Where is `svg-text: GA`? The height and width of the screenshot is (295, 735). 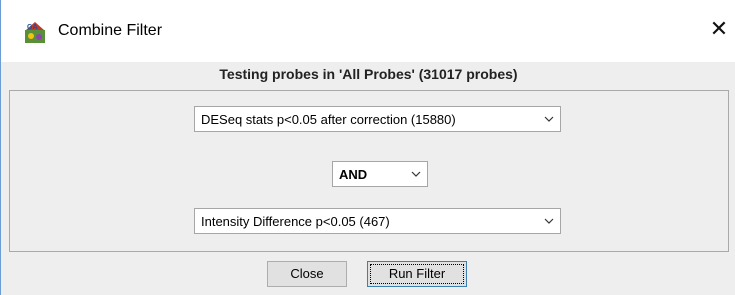 svg-text: GA is located at coordinates (32, 27).